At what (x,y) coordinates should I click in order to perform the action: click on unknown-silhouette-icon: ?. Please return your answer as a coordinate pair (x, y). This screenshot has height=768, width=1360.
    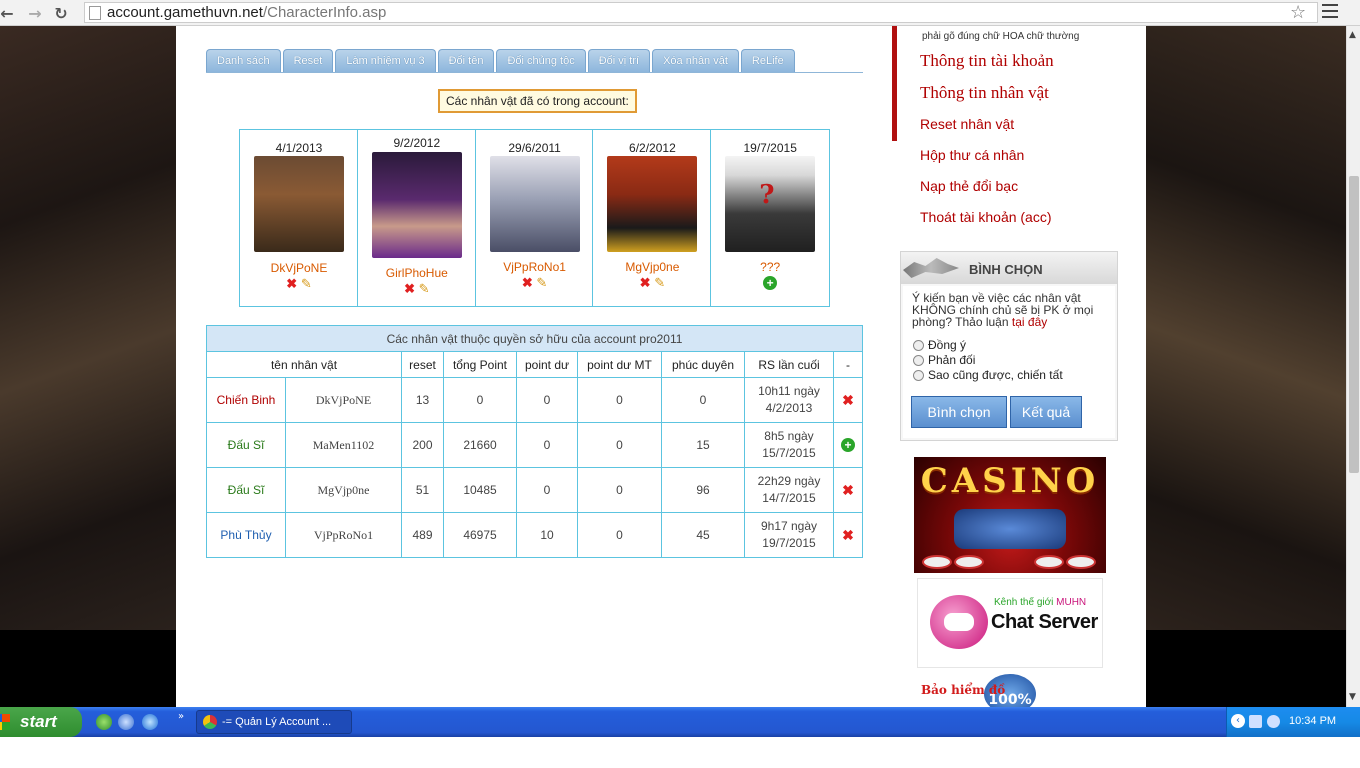
    Looking at the image, I should click on (770, 204).